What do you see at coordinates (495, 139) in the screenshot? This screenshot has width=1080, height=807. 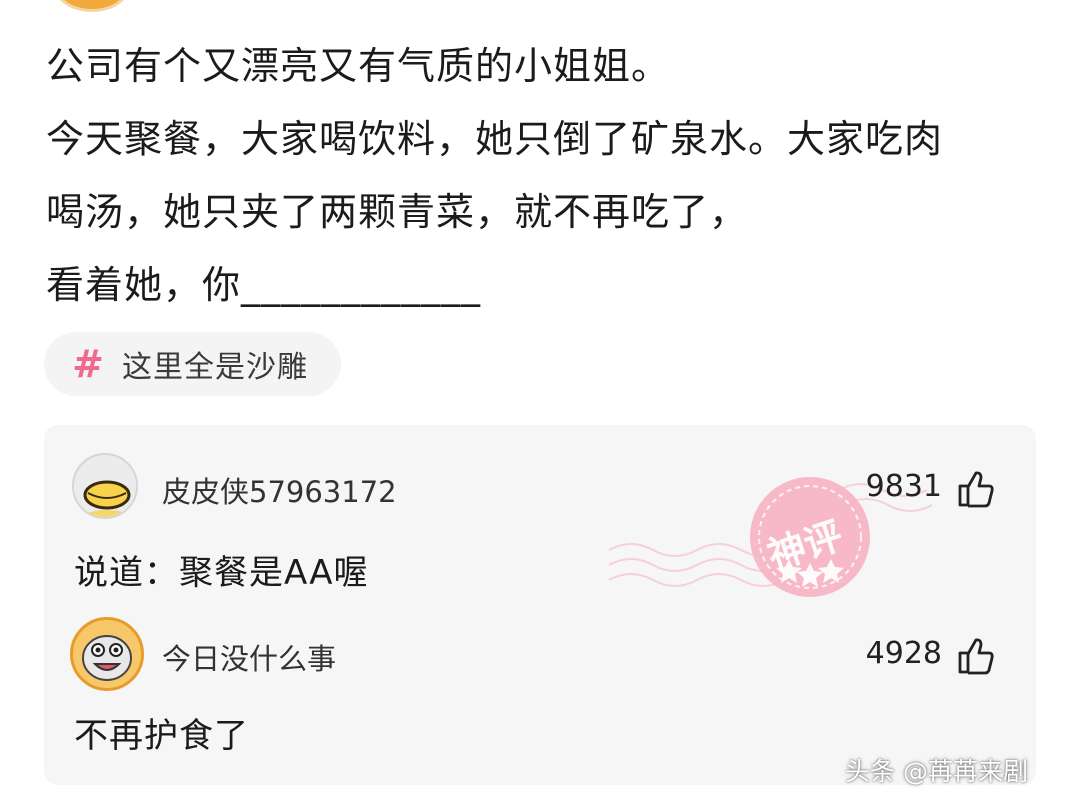 I see `post-line: 今天聚餐，大家喝饮料，她只倒了矿泉水。大家吃肉` at bounding box center [495, 139].